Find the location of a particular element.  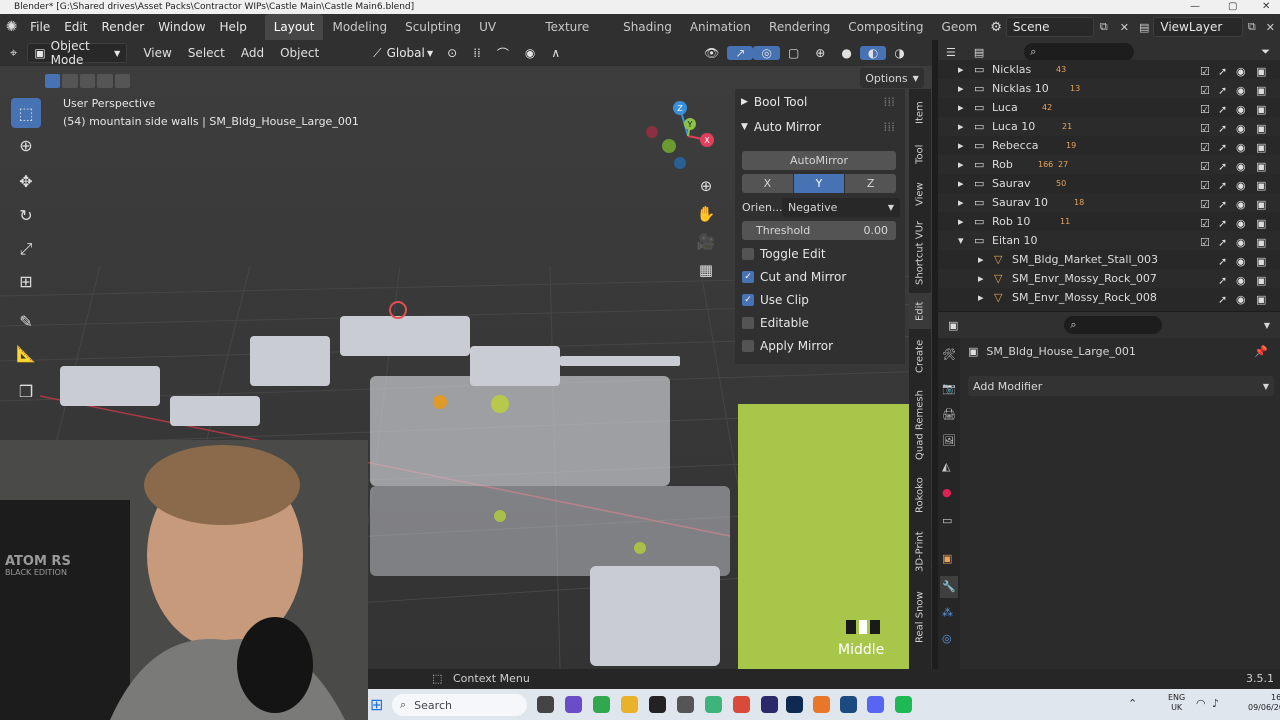

tab-texture-paint: Texture Paint is located at coordinates (575, 37).